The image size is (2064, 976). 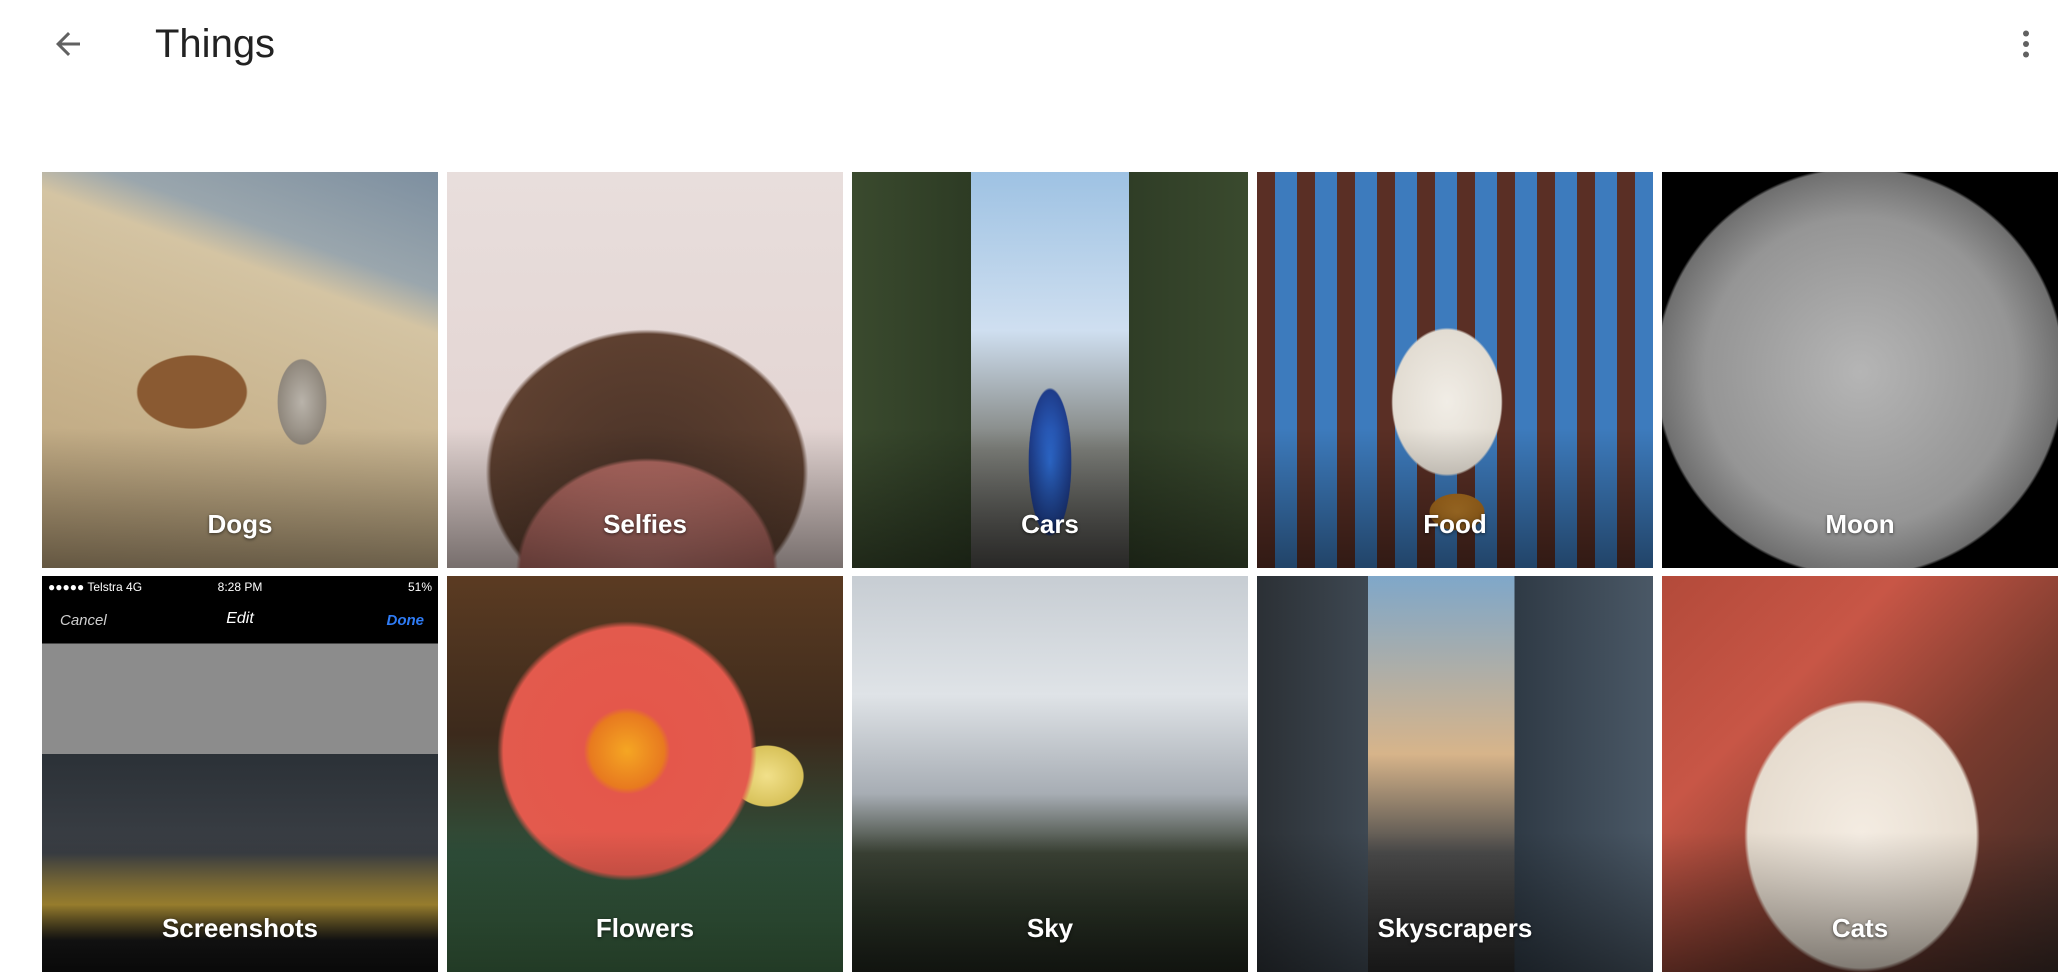 What do you see at coordinates (419, 587) in the screenshot?
I see `phone-battery: 51%` at bounding box center [419, 587].